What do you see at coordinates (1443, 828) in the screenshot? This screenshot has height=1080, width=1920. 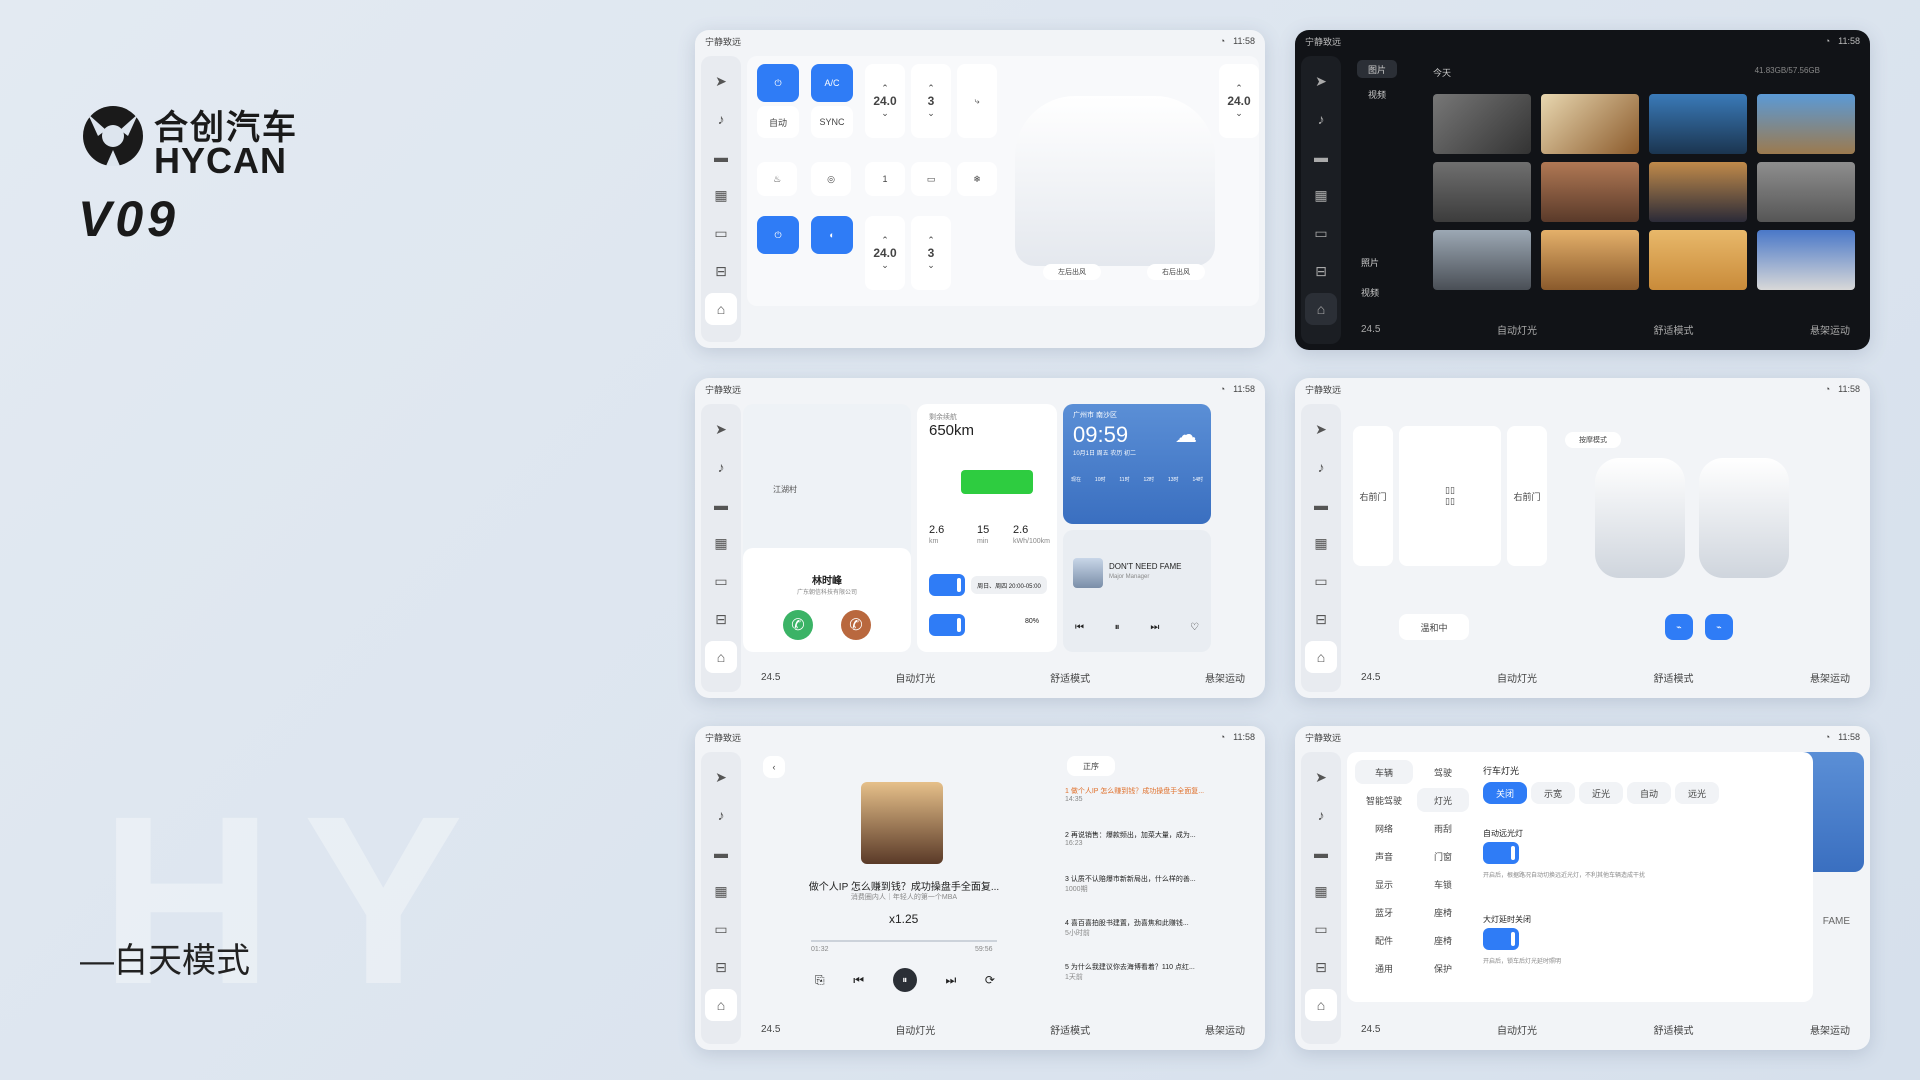 I see `menu-wipers: 雨刮` at bounding box center [1443, 828].